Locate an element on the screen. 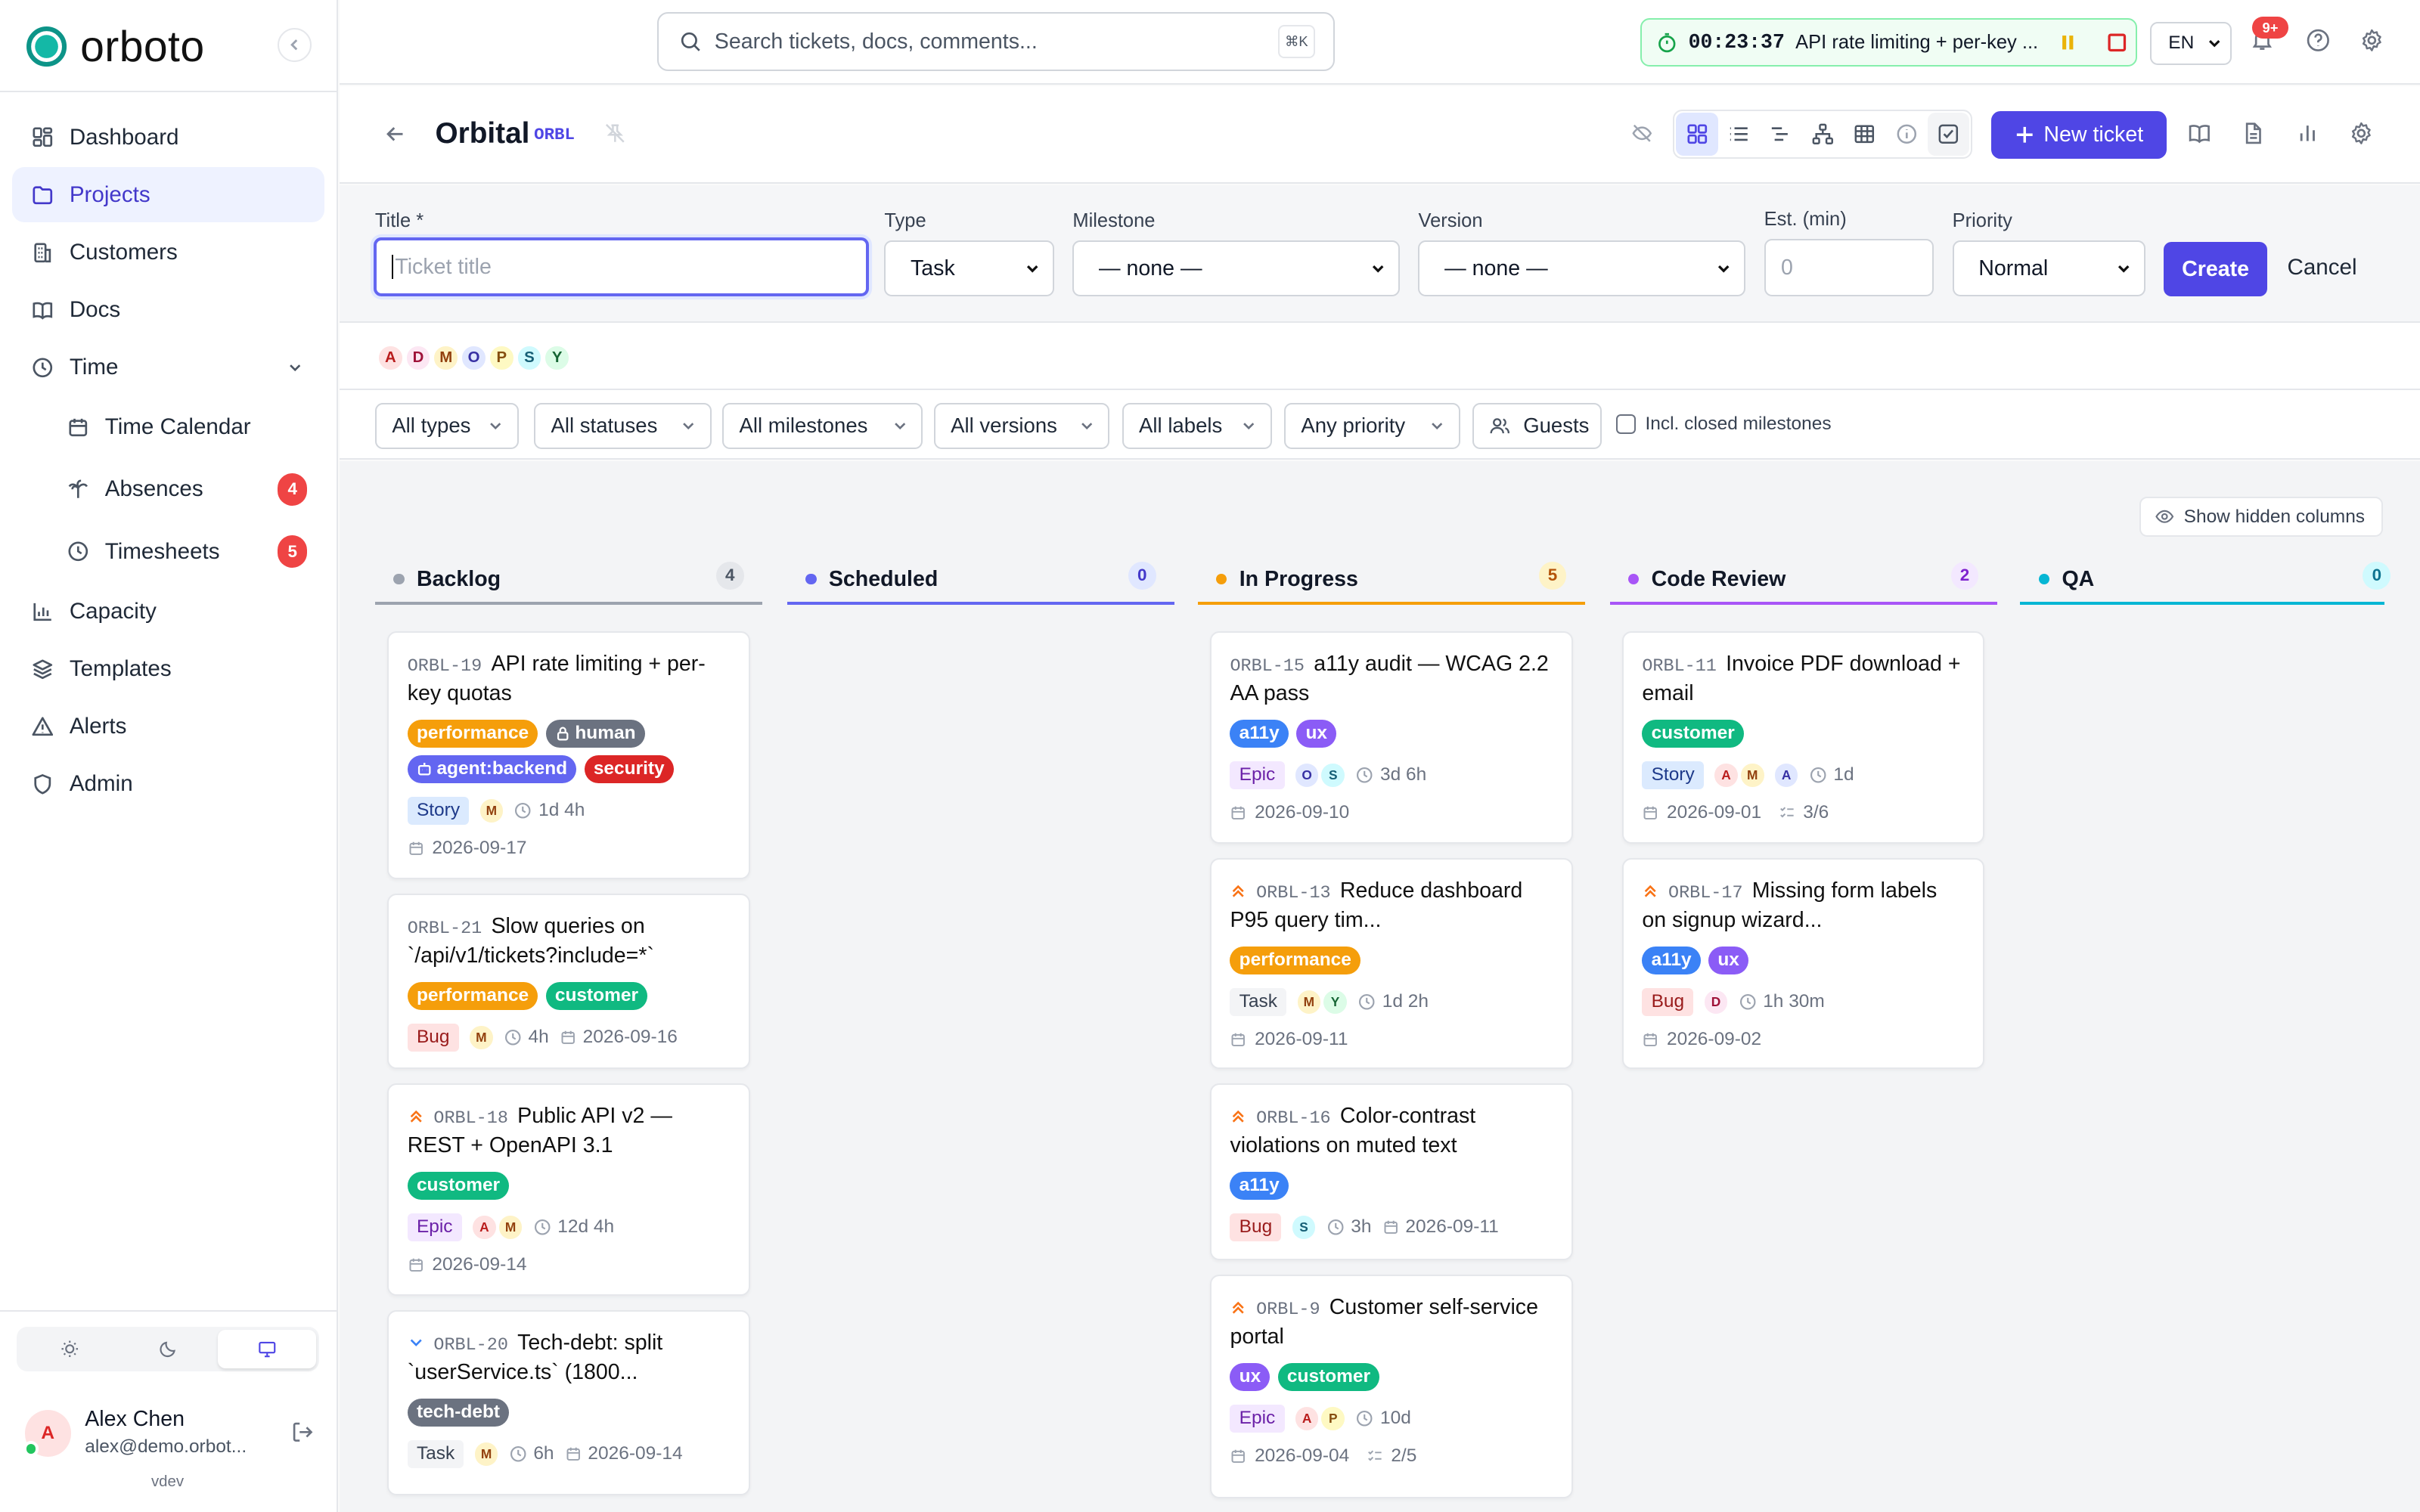 Image resolution: width=2420 pixels, height=1512 pixels. column-header: Code Review 2 is located at coordinates (1803, 581).